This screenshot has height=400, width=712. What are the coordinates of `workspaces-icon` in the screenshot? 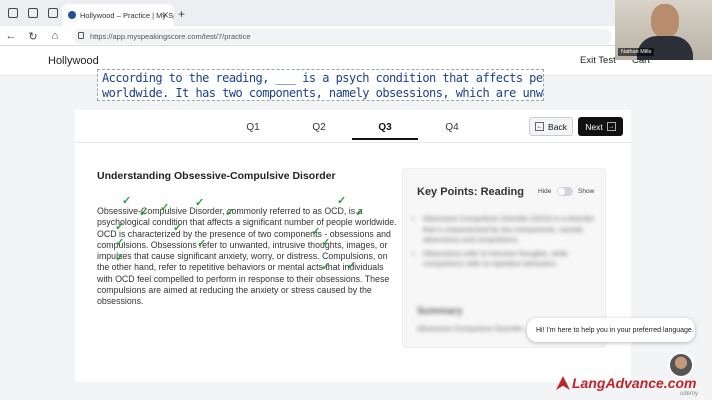 It's located at (33, 13).